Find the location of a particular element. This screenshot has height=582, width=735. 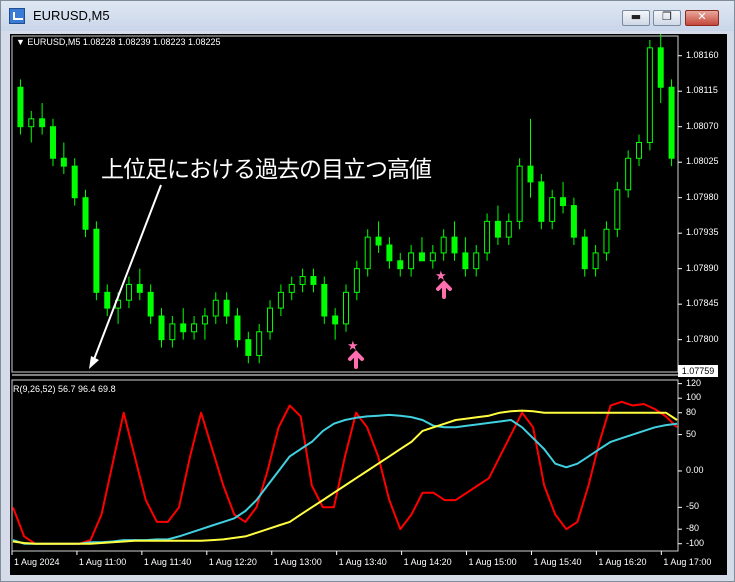

time-tick-label: 1 Aug 13:40 is located at coordinates (362, 562).